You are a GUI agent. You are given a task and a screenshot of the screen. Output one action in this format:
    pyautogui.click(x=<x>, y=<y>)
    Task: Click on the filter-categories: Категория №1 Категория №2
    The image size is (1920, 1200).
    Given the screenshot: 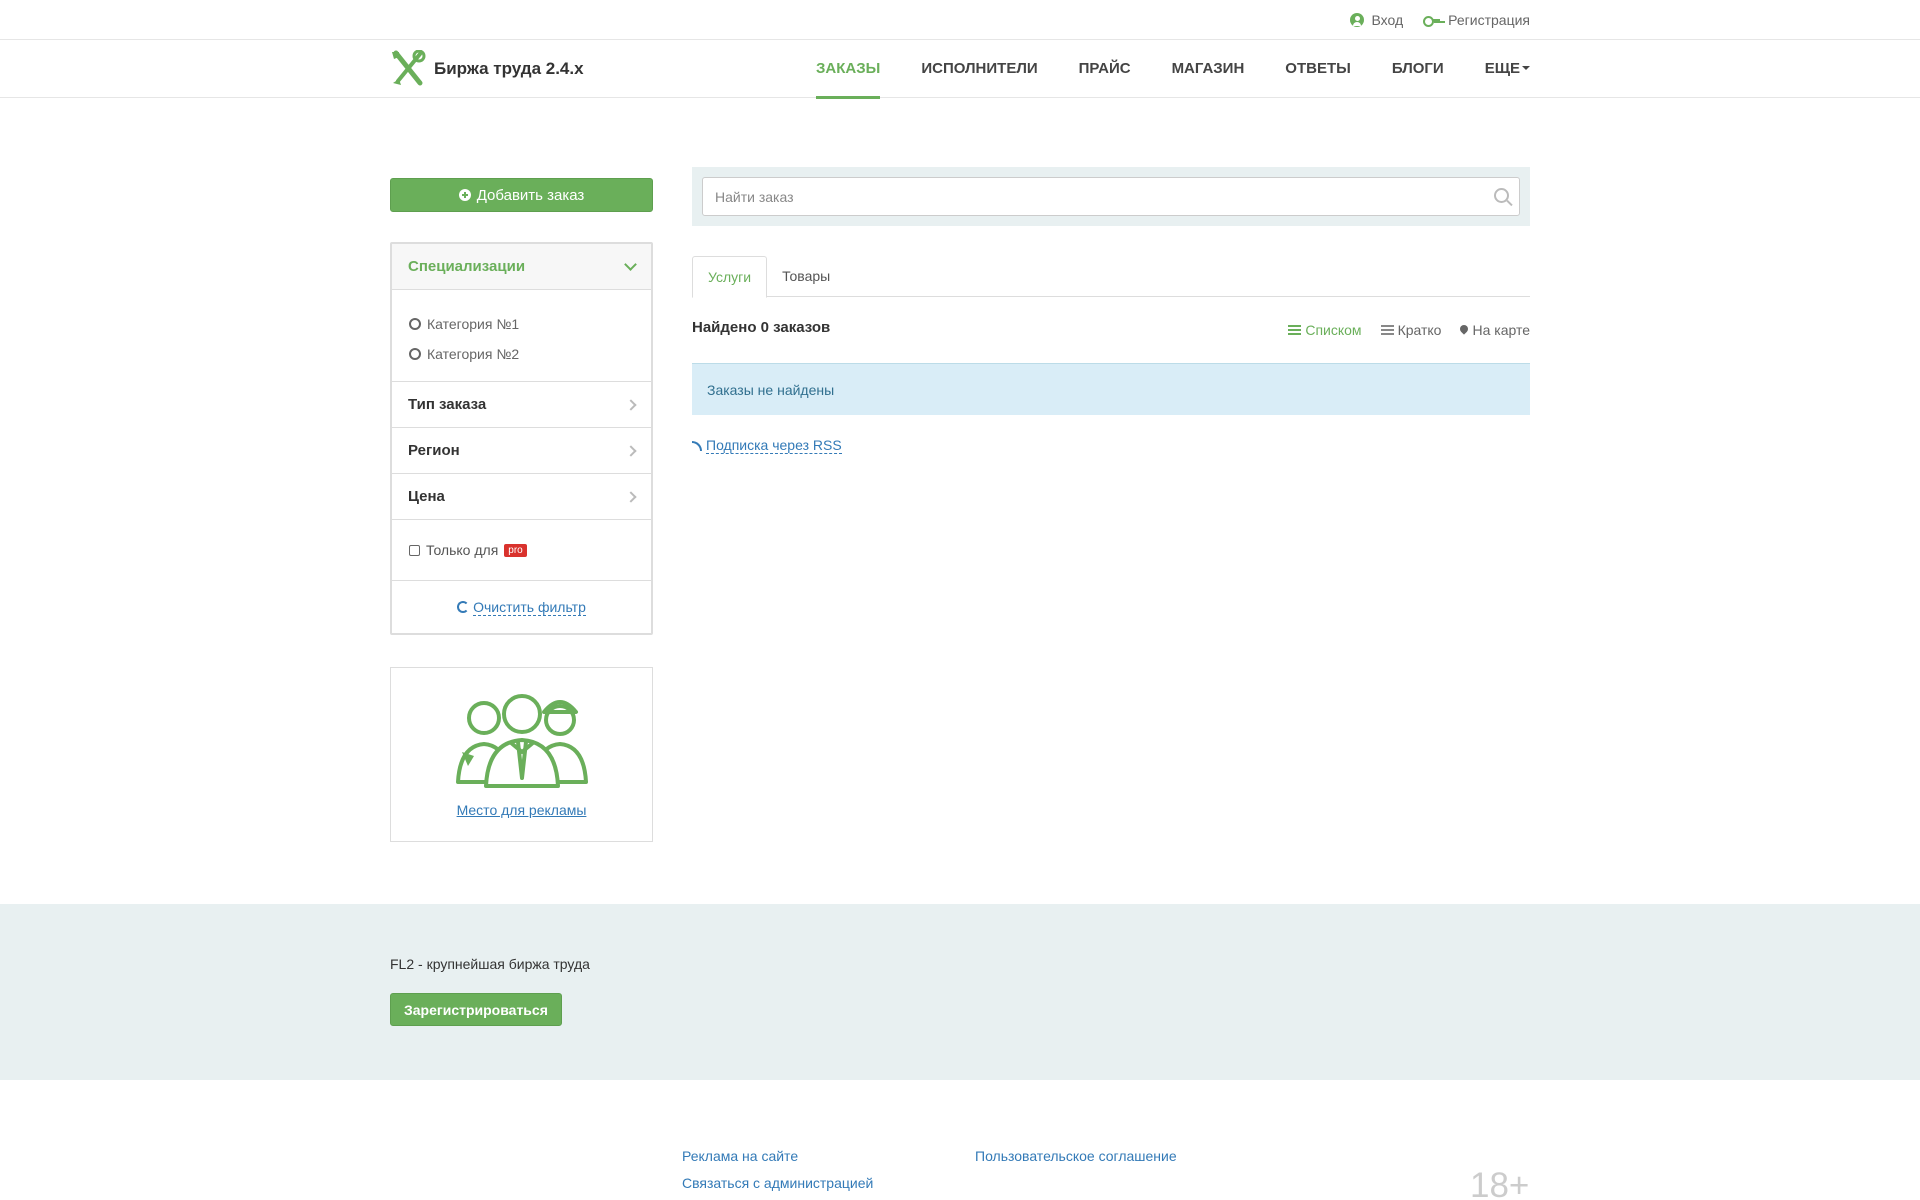 What is the action you would take?
    pyautogui.click(x=521, y=336)
    